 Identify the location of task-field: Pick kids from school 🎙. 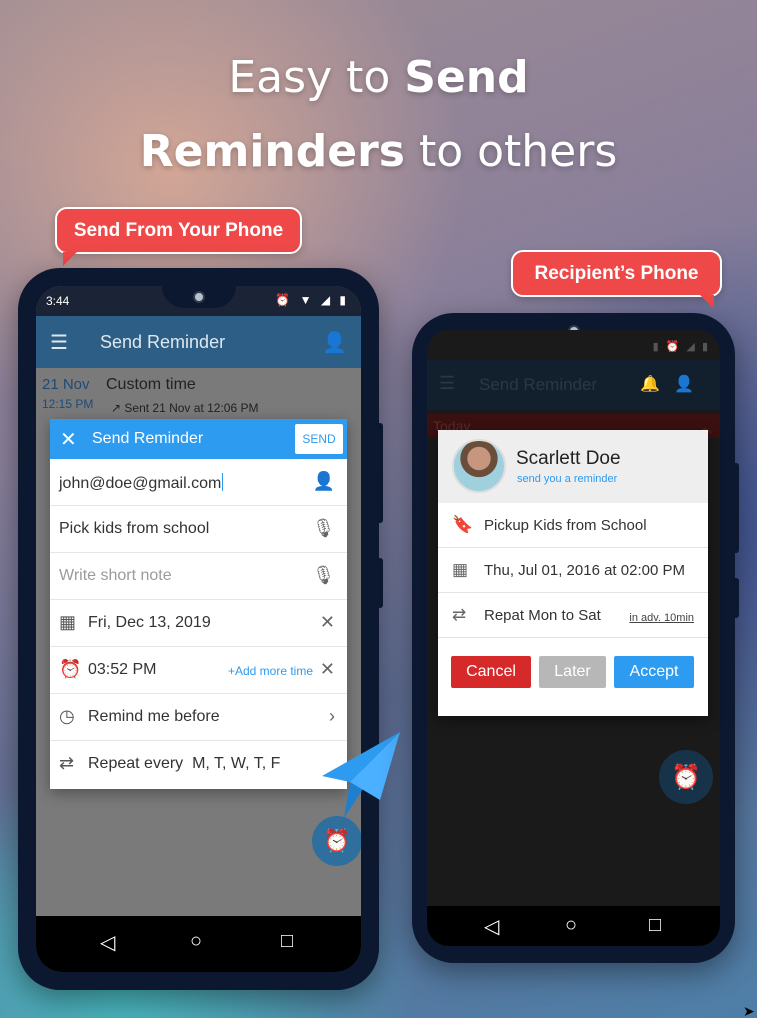
(198, 529).